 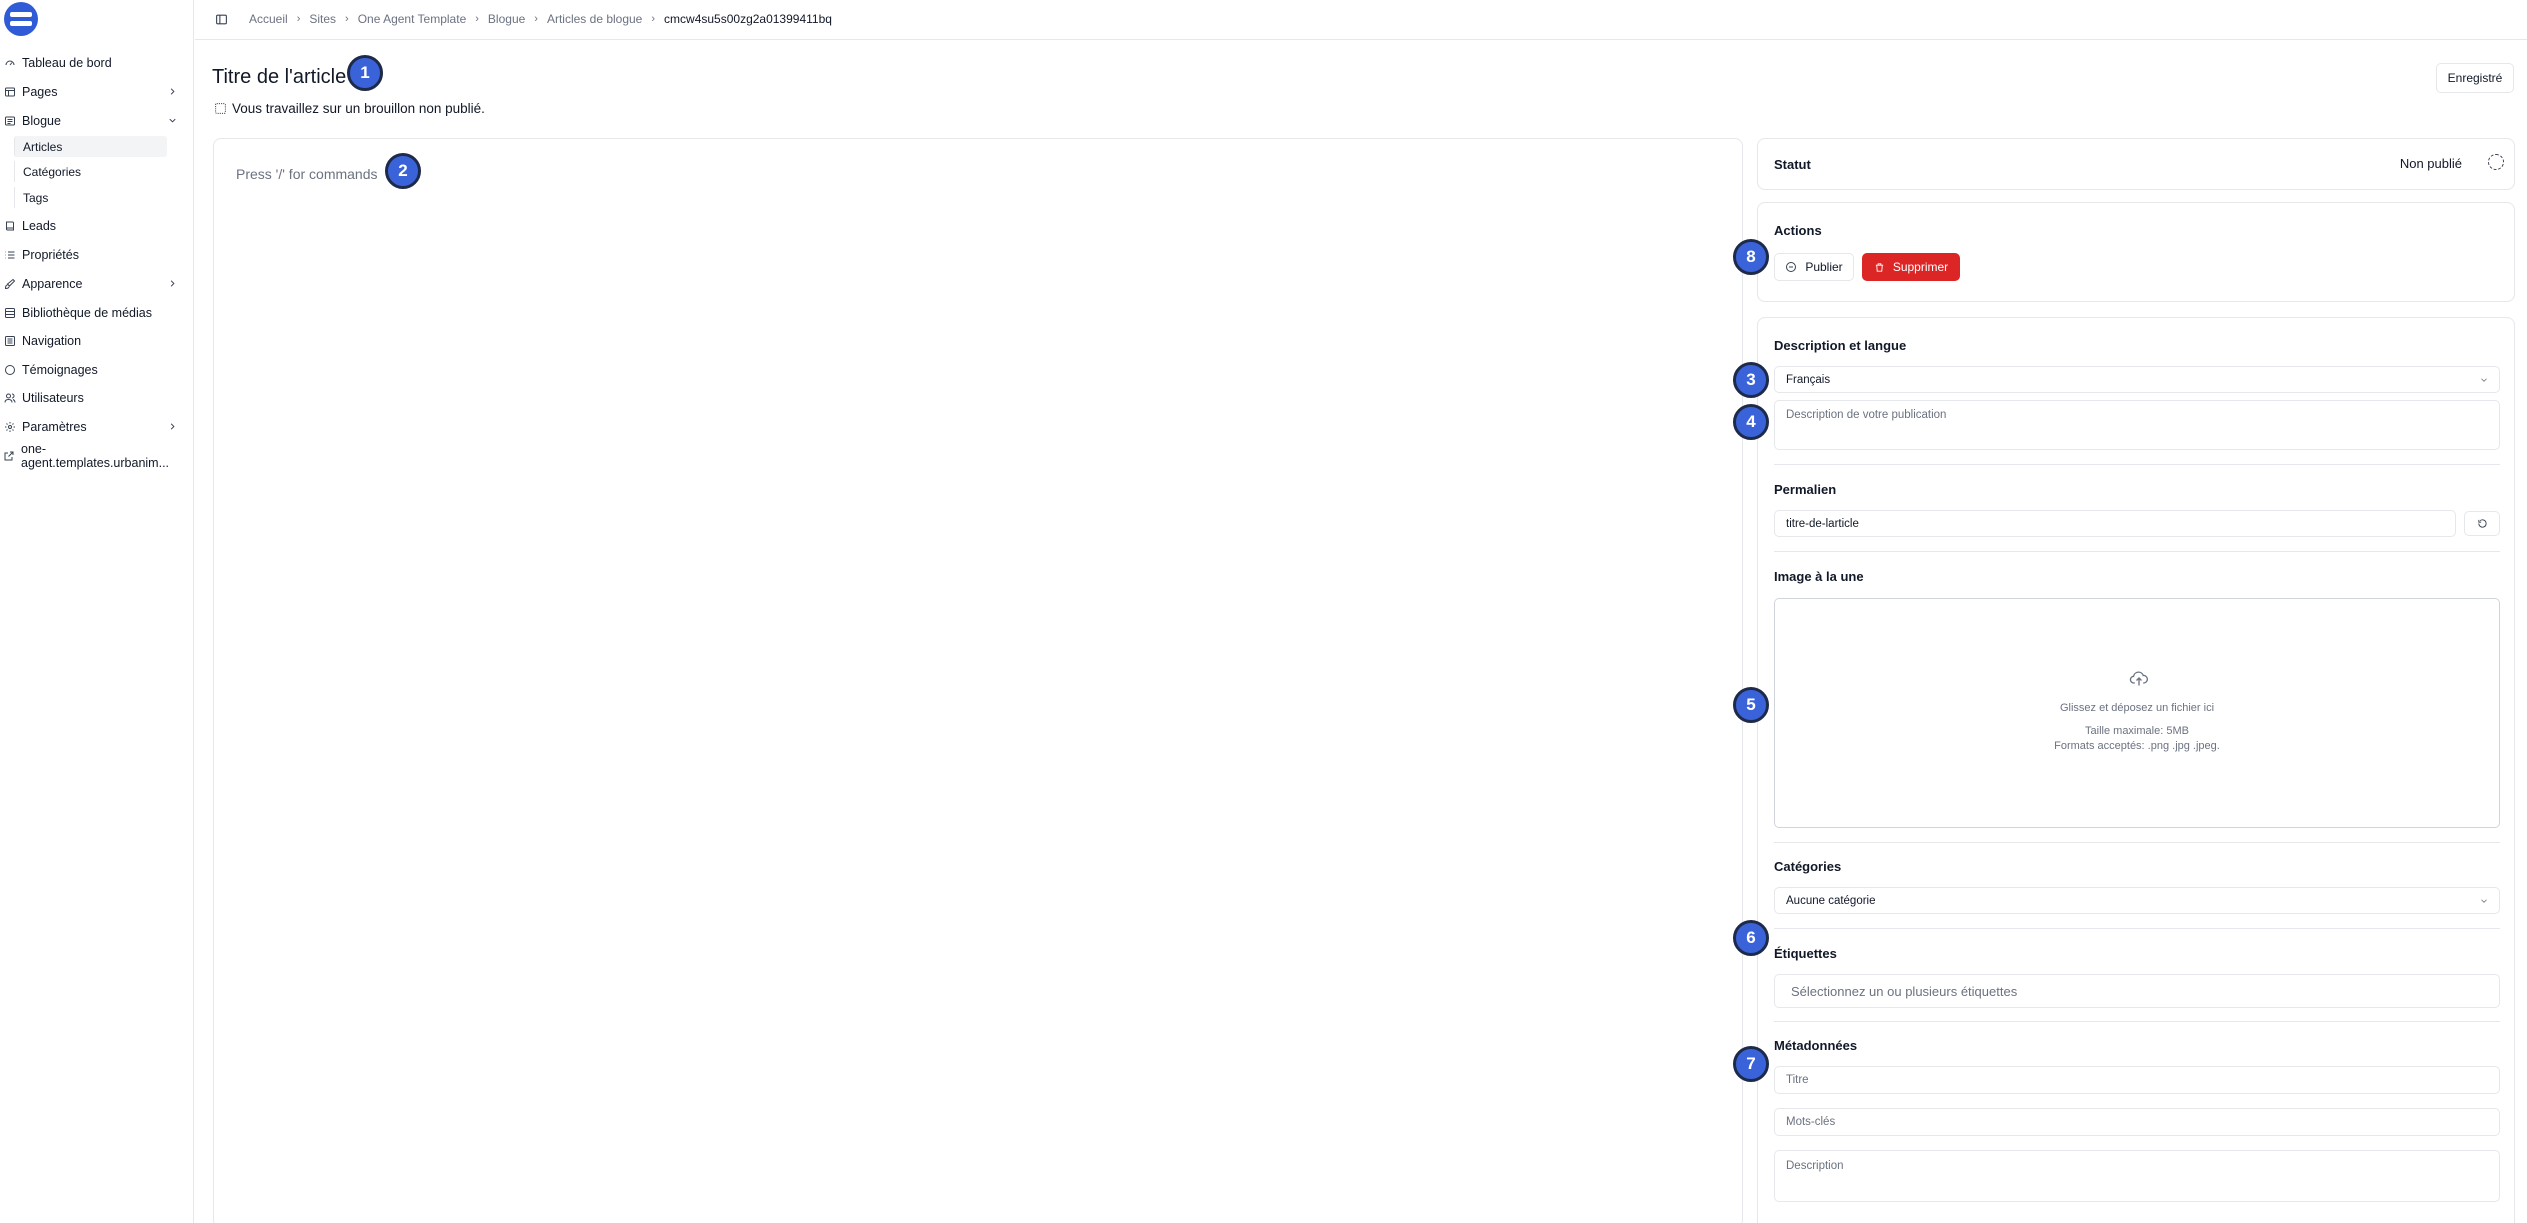 What do you see at coordinates (1805, 953) in the screenshot?
I see `tags-title: Étiquettes` at bounding box center [1805, 953].